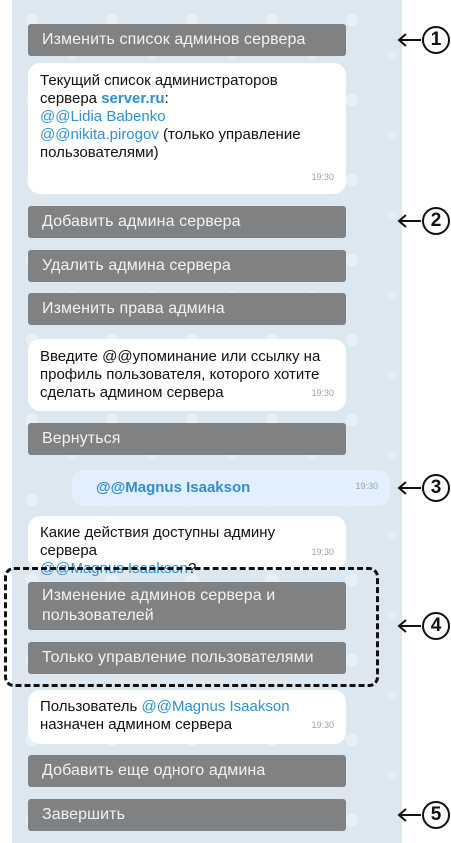 The image size is (451, 843). Describe the element at coordinates (191, 627) in the screenshot. I see `highlight-box` at that location.